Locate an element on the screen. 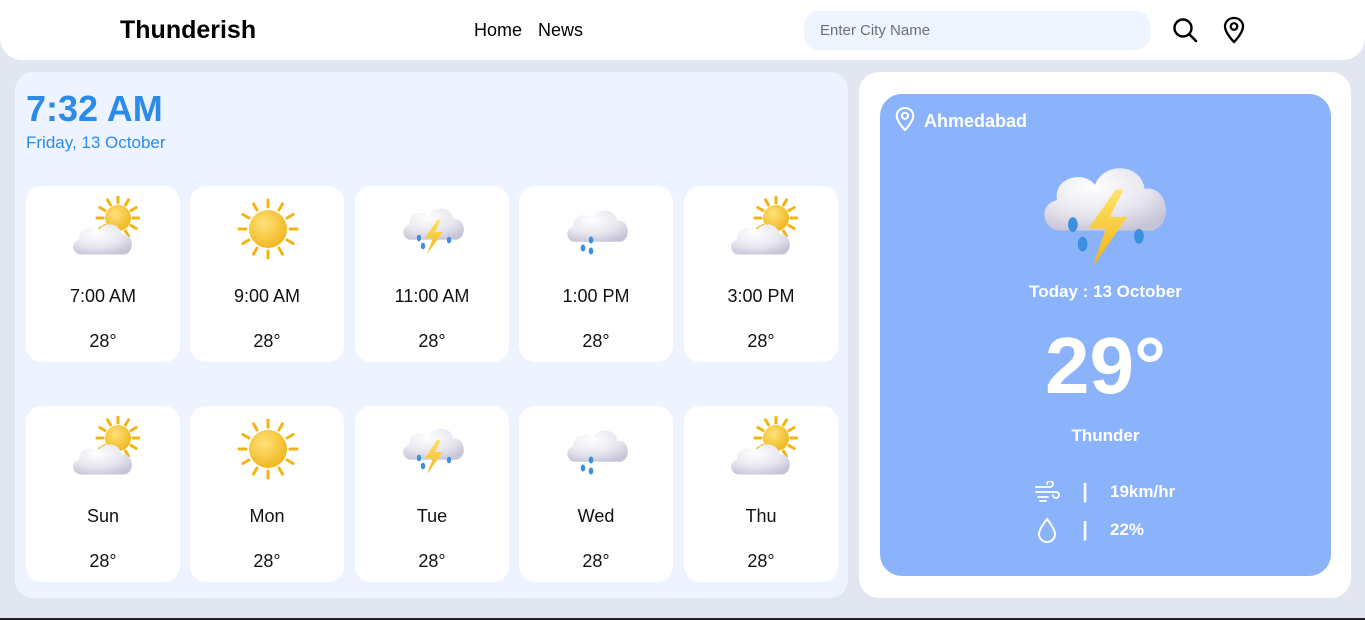 The image size is (1365, 620). hourly-time: 1:00 PM is located at coordinates (596, 296).